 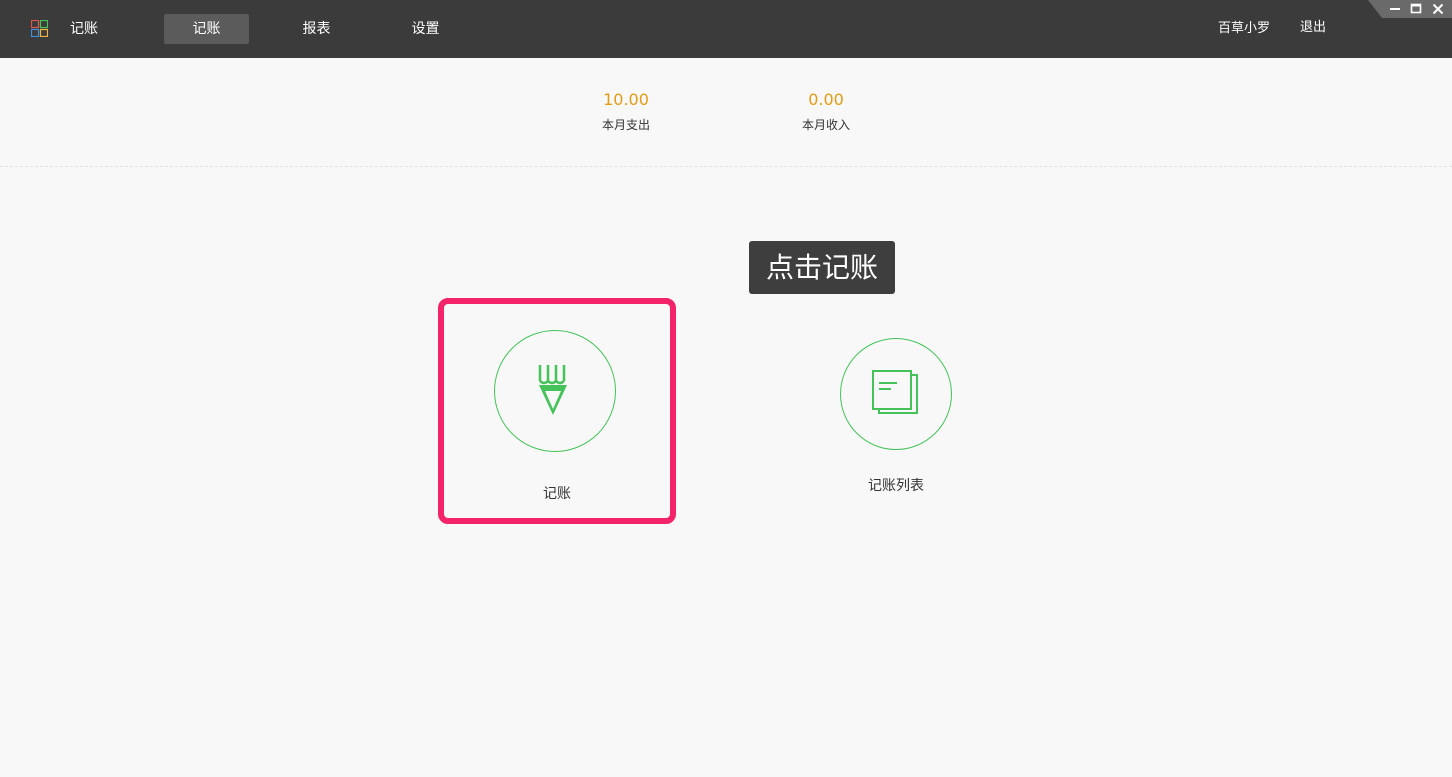 What do you see at coordinates (1395, 9) in the screenshot?
I see `minimize-icon` at bounding box center [1395, 9].